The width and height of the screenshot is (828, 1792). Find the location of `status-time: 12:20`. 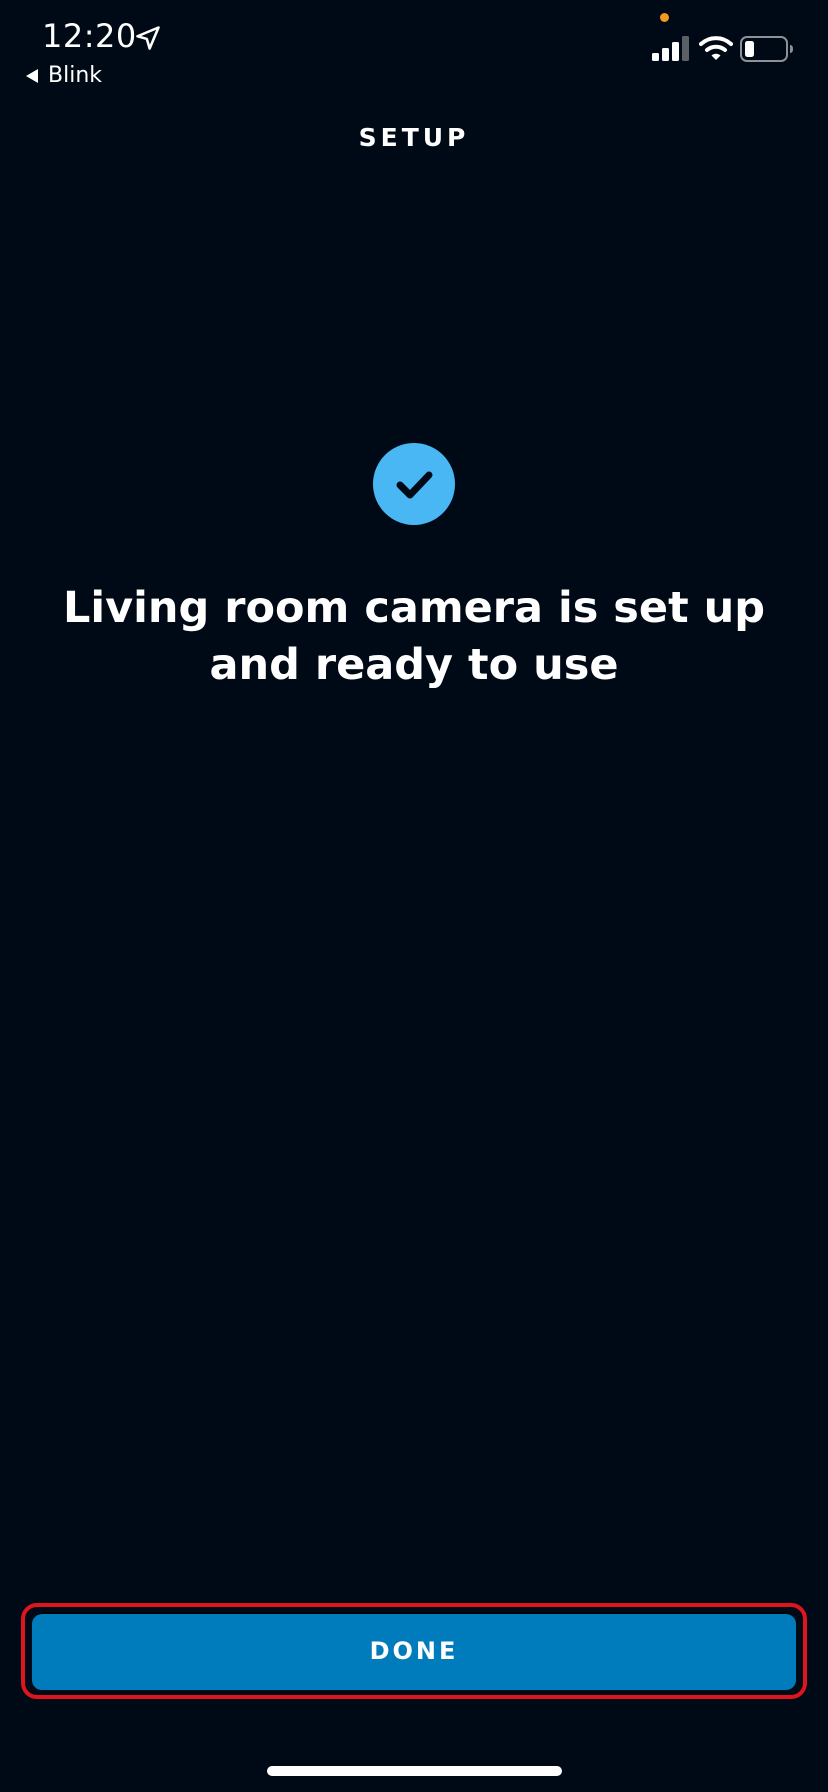

status-time: 12:20 is located at coordinates (89, 36).